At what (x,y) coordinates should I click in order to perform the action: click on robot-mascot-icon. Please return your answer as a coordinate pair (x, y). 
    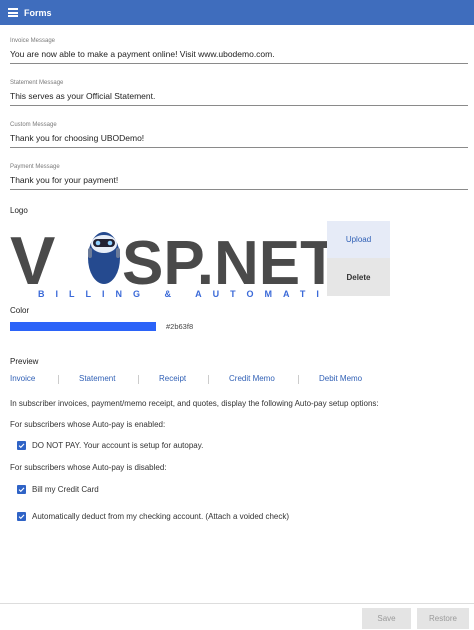
    Looking at the image, I should click on (104, 258).